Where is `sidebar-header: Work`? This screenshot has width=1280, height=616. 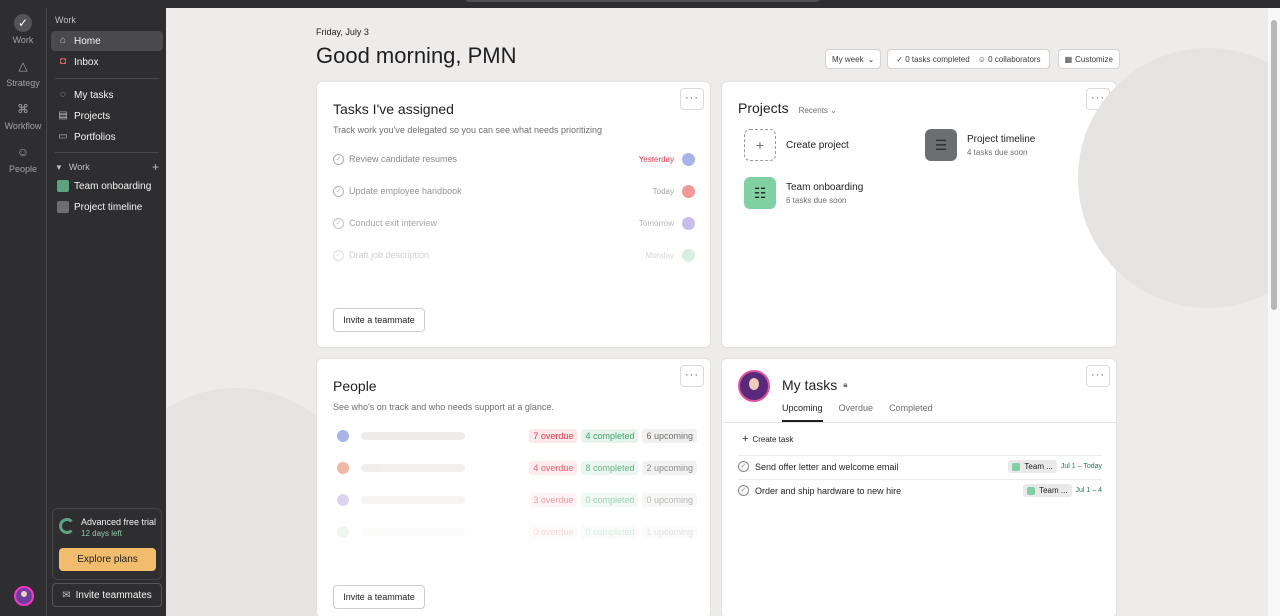
sidebar-header: Work is located at coordinates (65, 20).